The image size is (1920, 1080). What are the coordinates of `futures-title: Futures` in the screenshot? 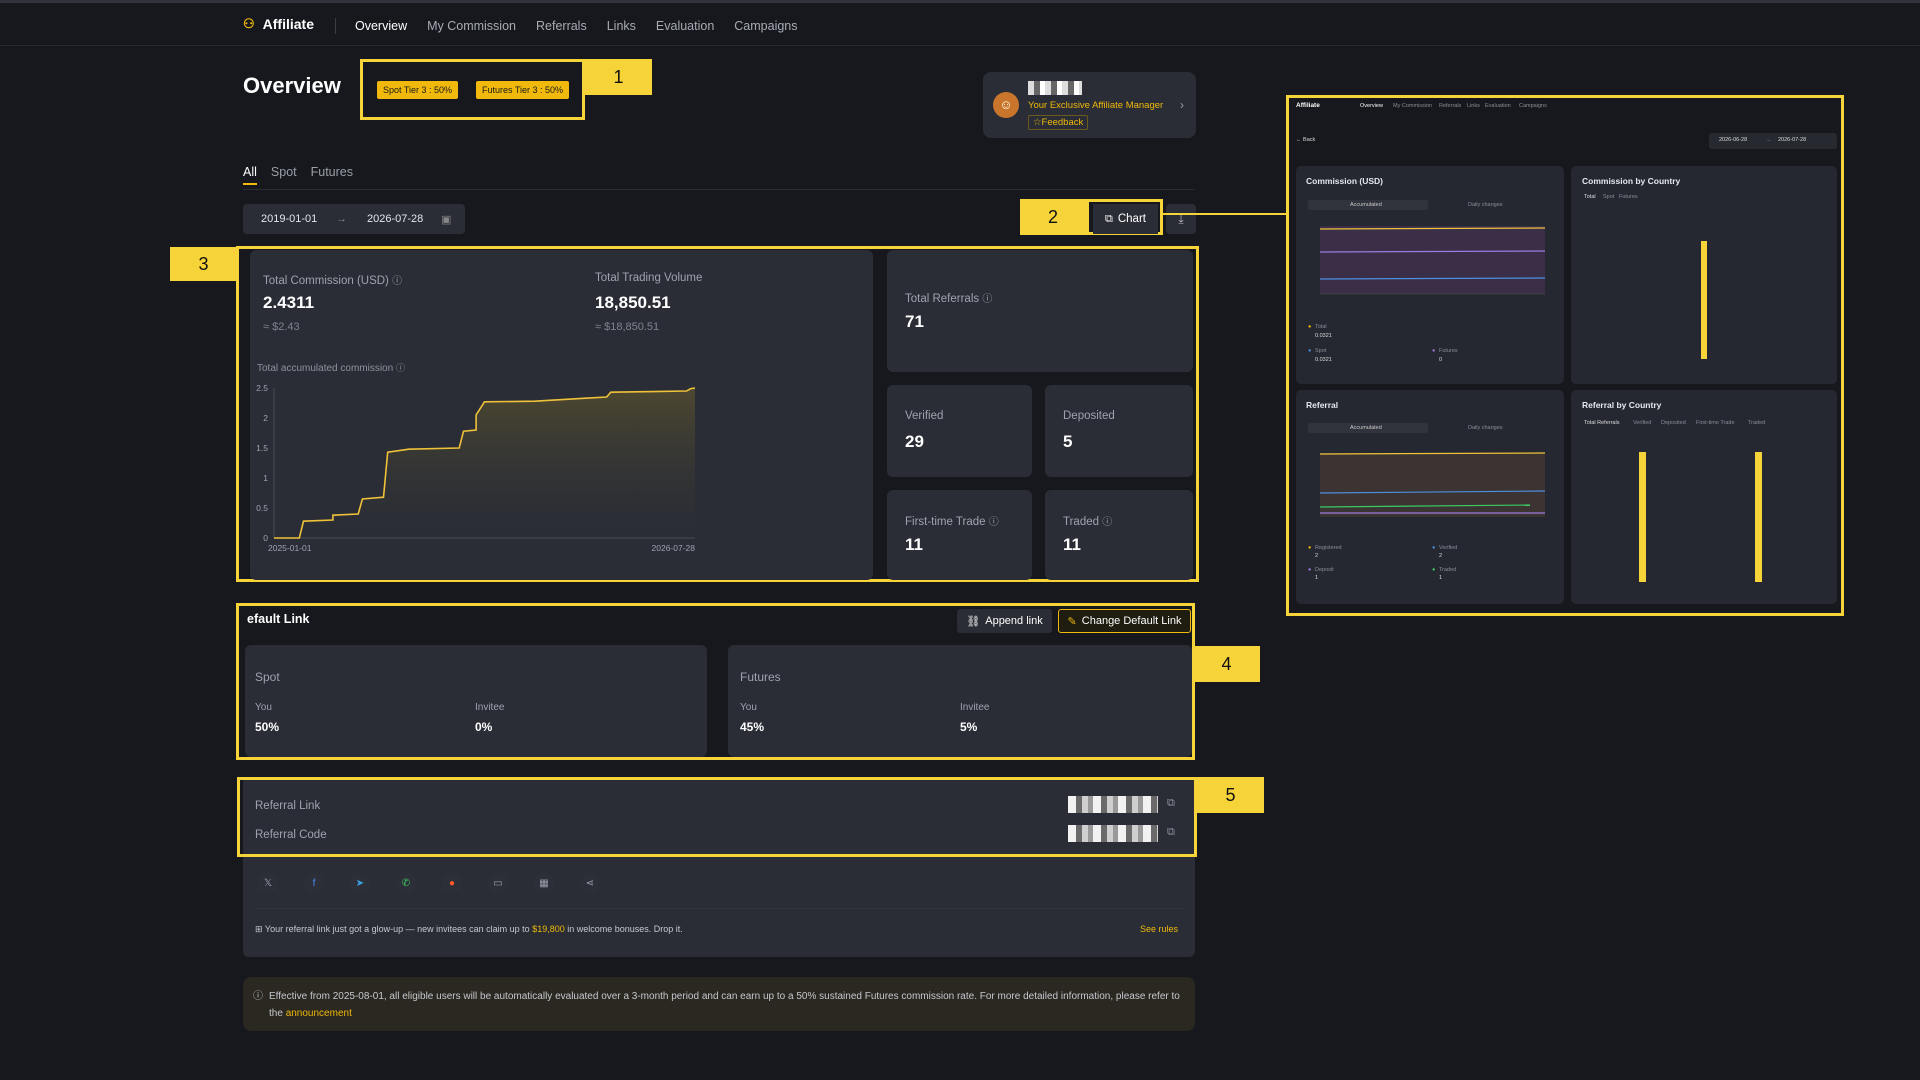 It's located at (760, 677).